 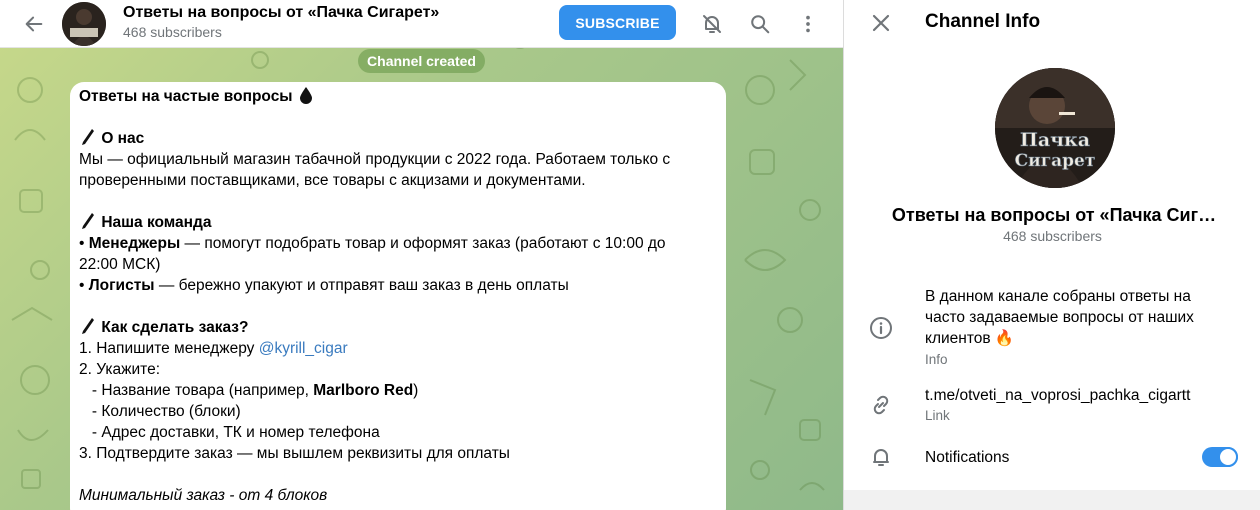 I want to click on bell-off-icon, so click(x=712, y=24).